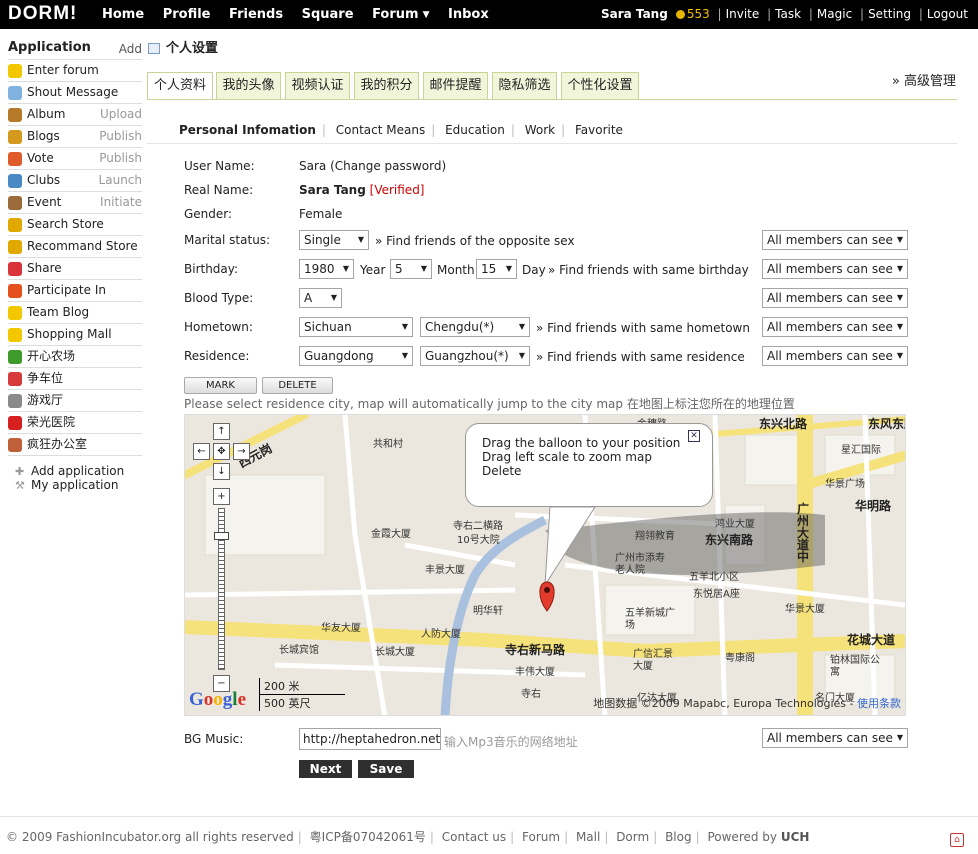 This screenshot has height=854, width=978. I want to click on subtab-work: Work, so click(540, 130).